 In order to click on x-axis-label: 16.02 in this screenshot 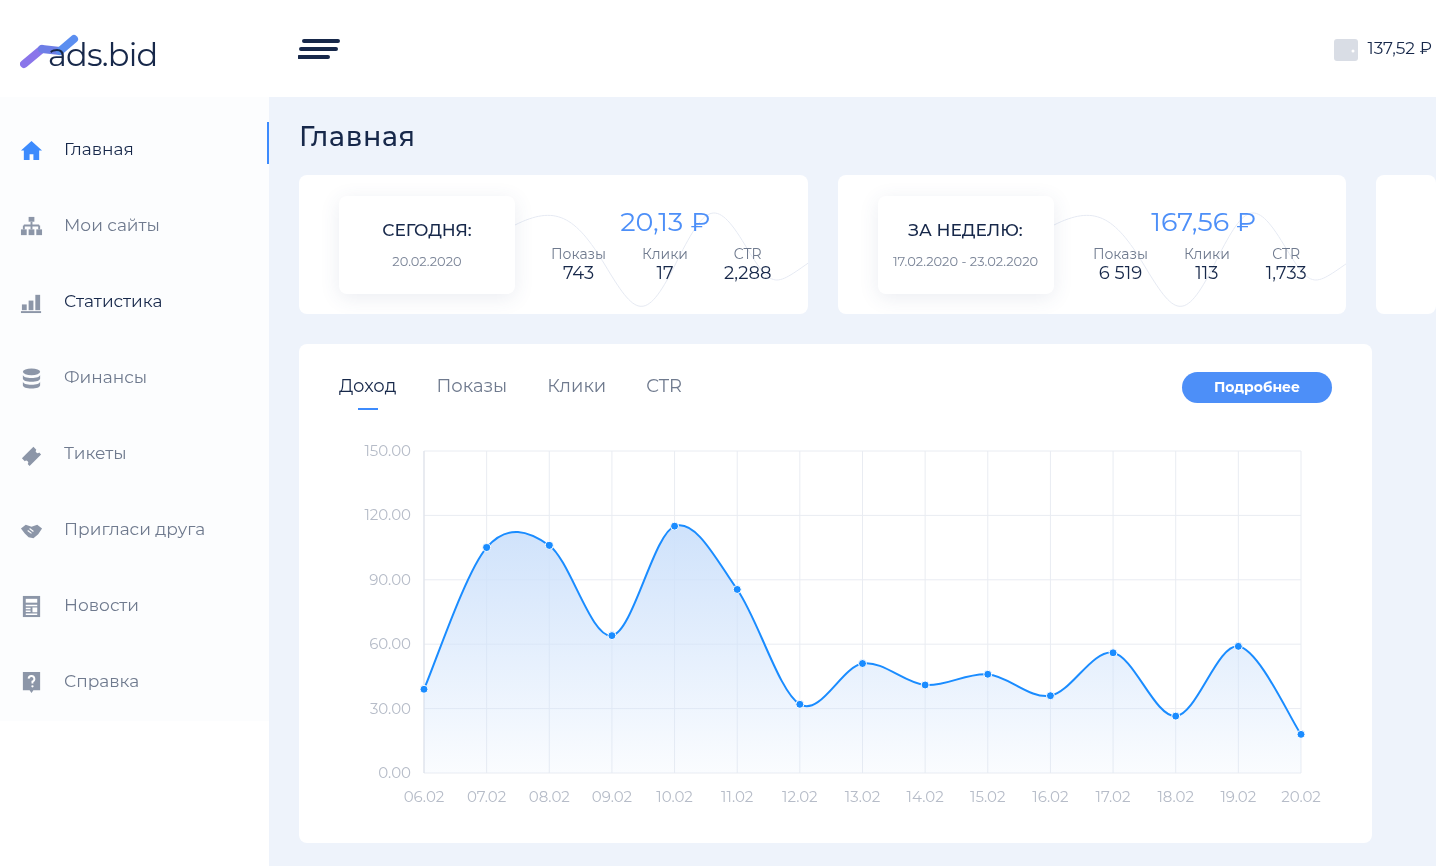, I will do `click(1050, 796)`.